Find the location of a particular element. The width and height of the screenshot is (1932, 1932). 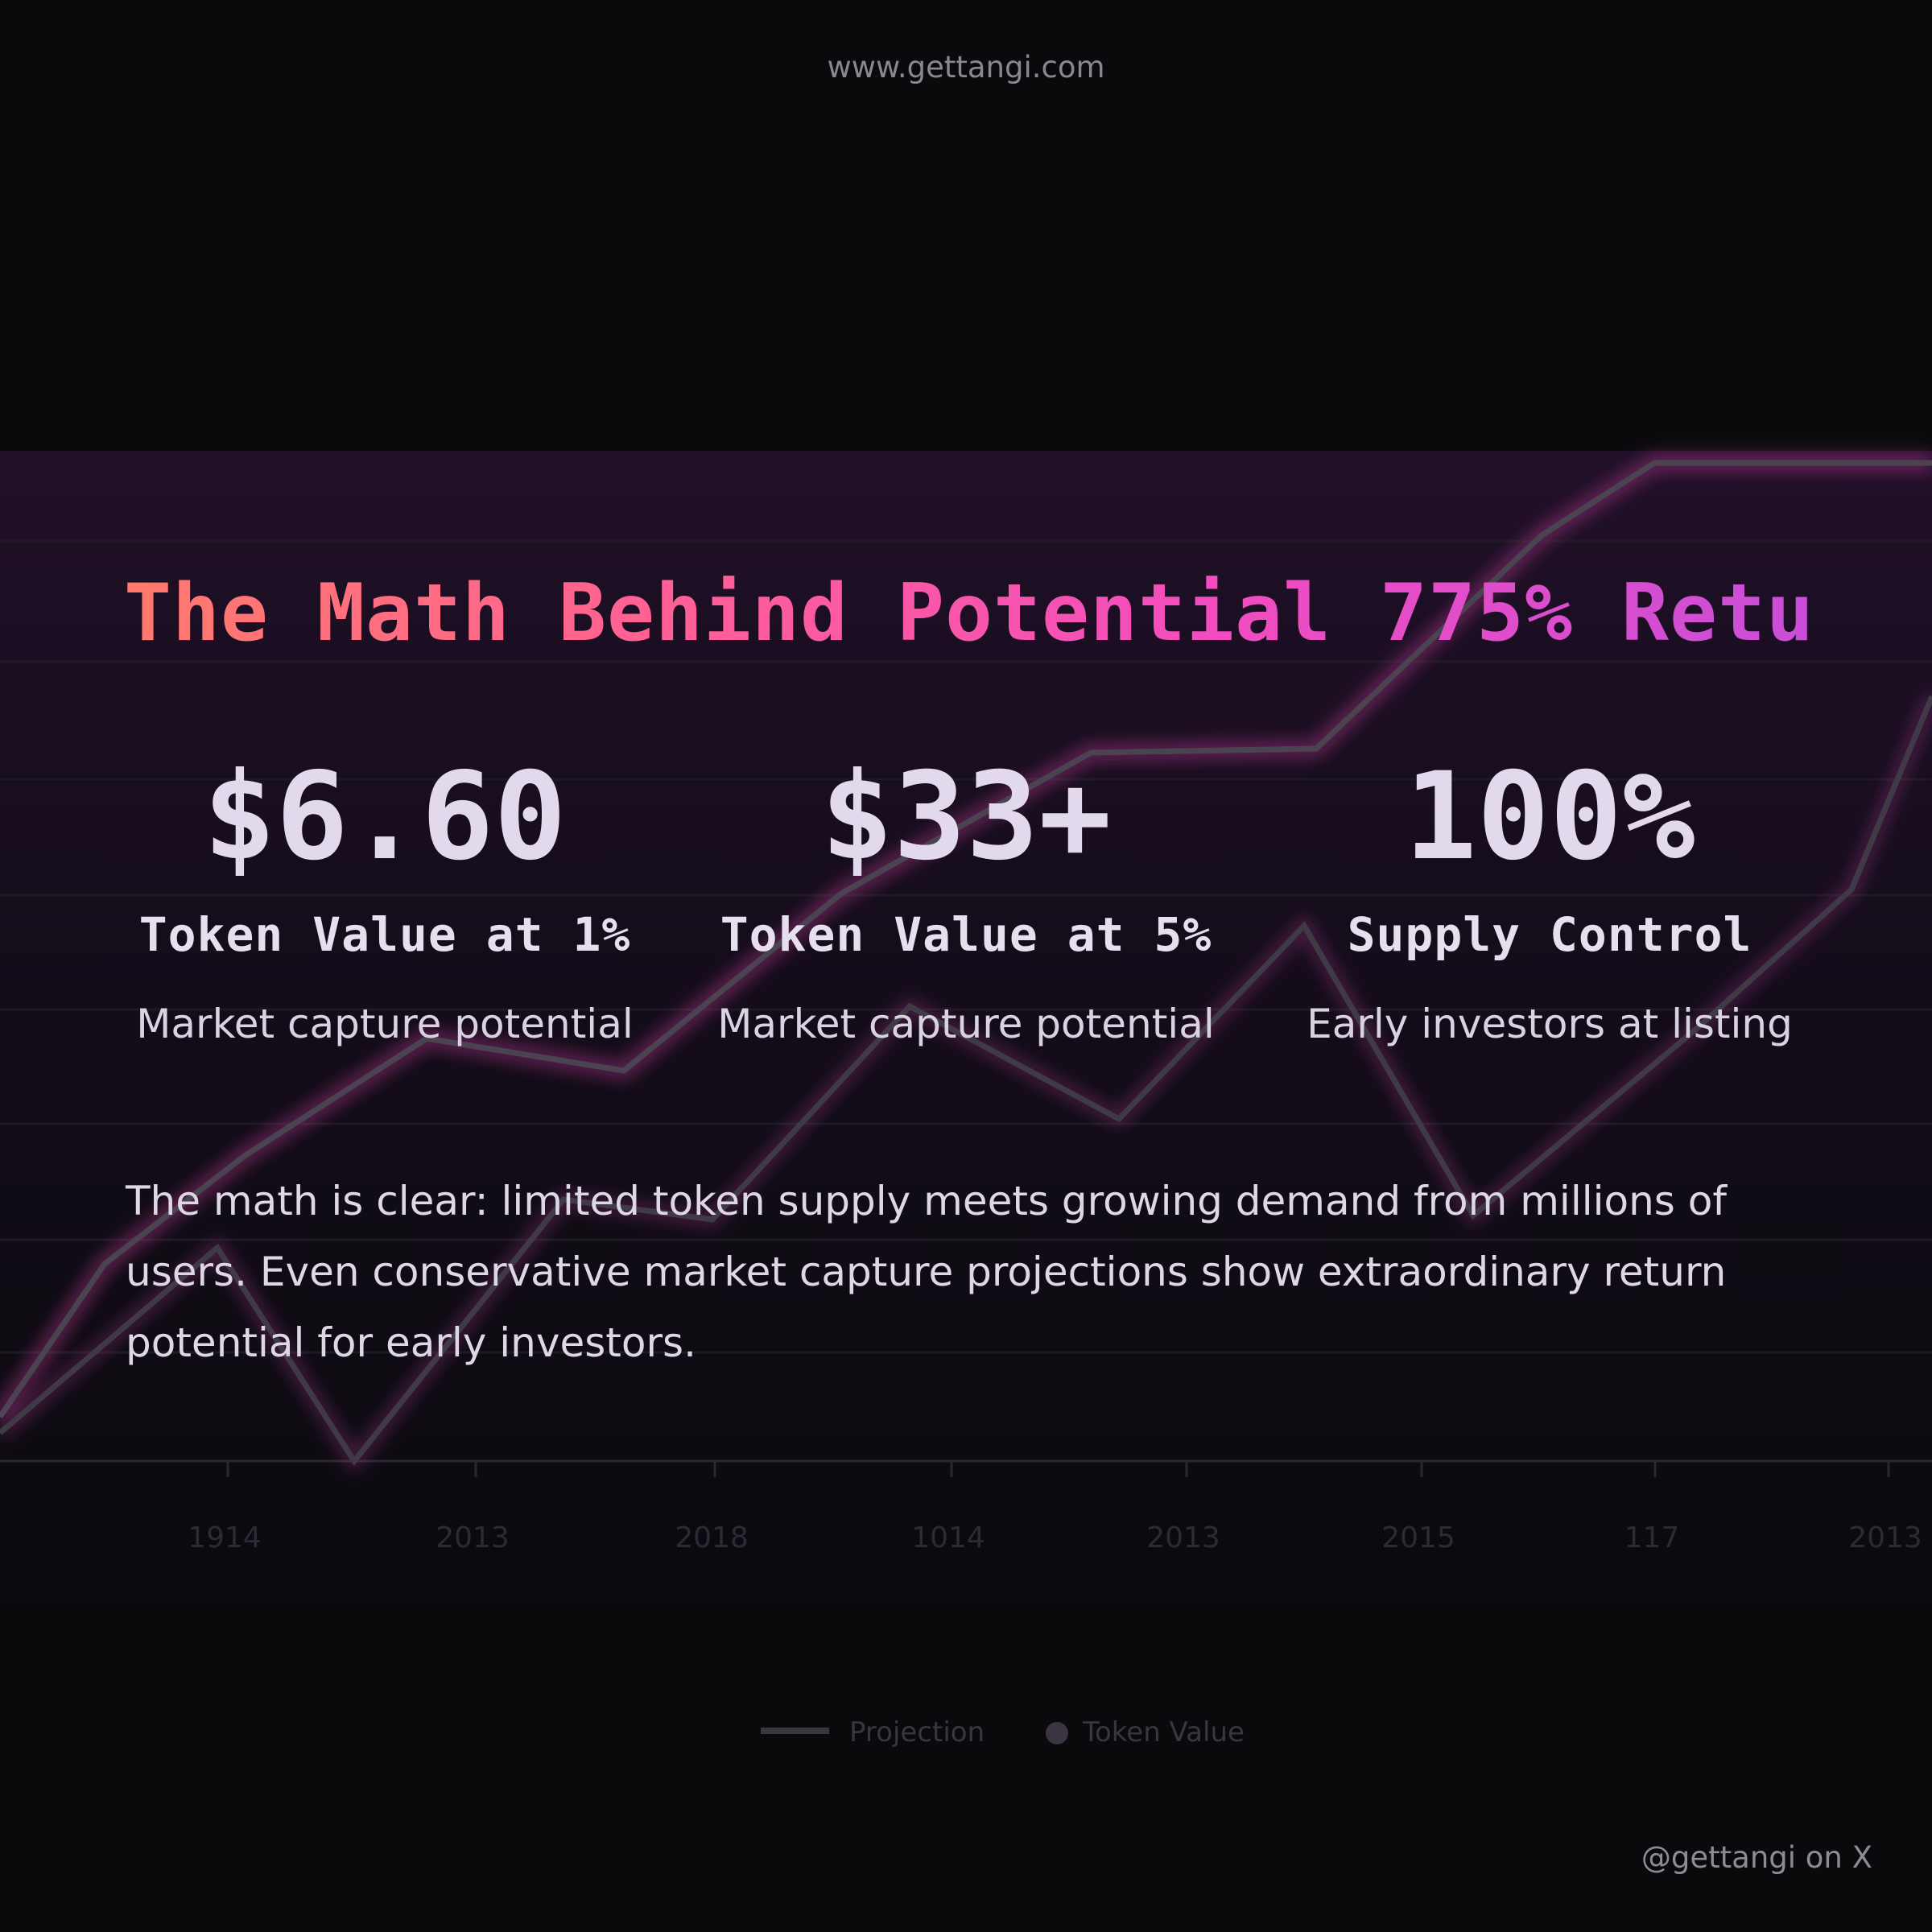

x-tick-label: 1914 is located at coordinates (225, 1537).